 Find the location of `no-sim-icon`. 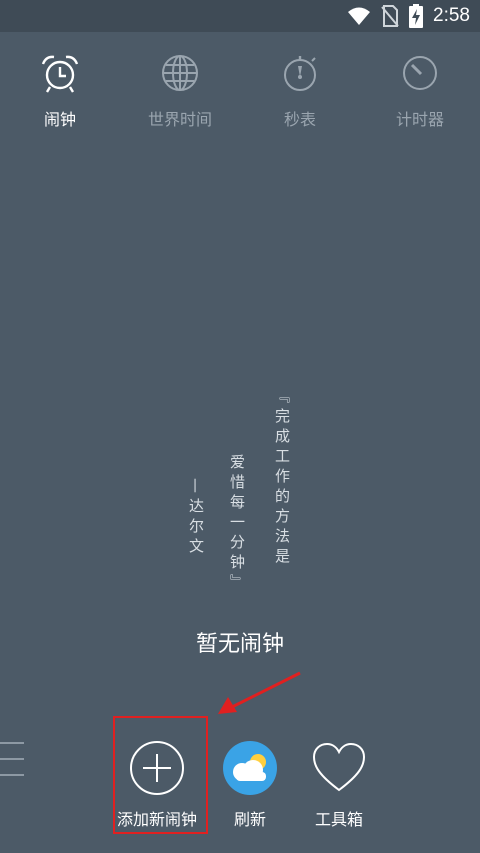

no-sim-icon is located at coordinates (390, 16).